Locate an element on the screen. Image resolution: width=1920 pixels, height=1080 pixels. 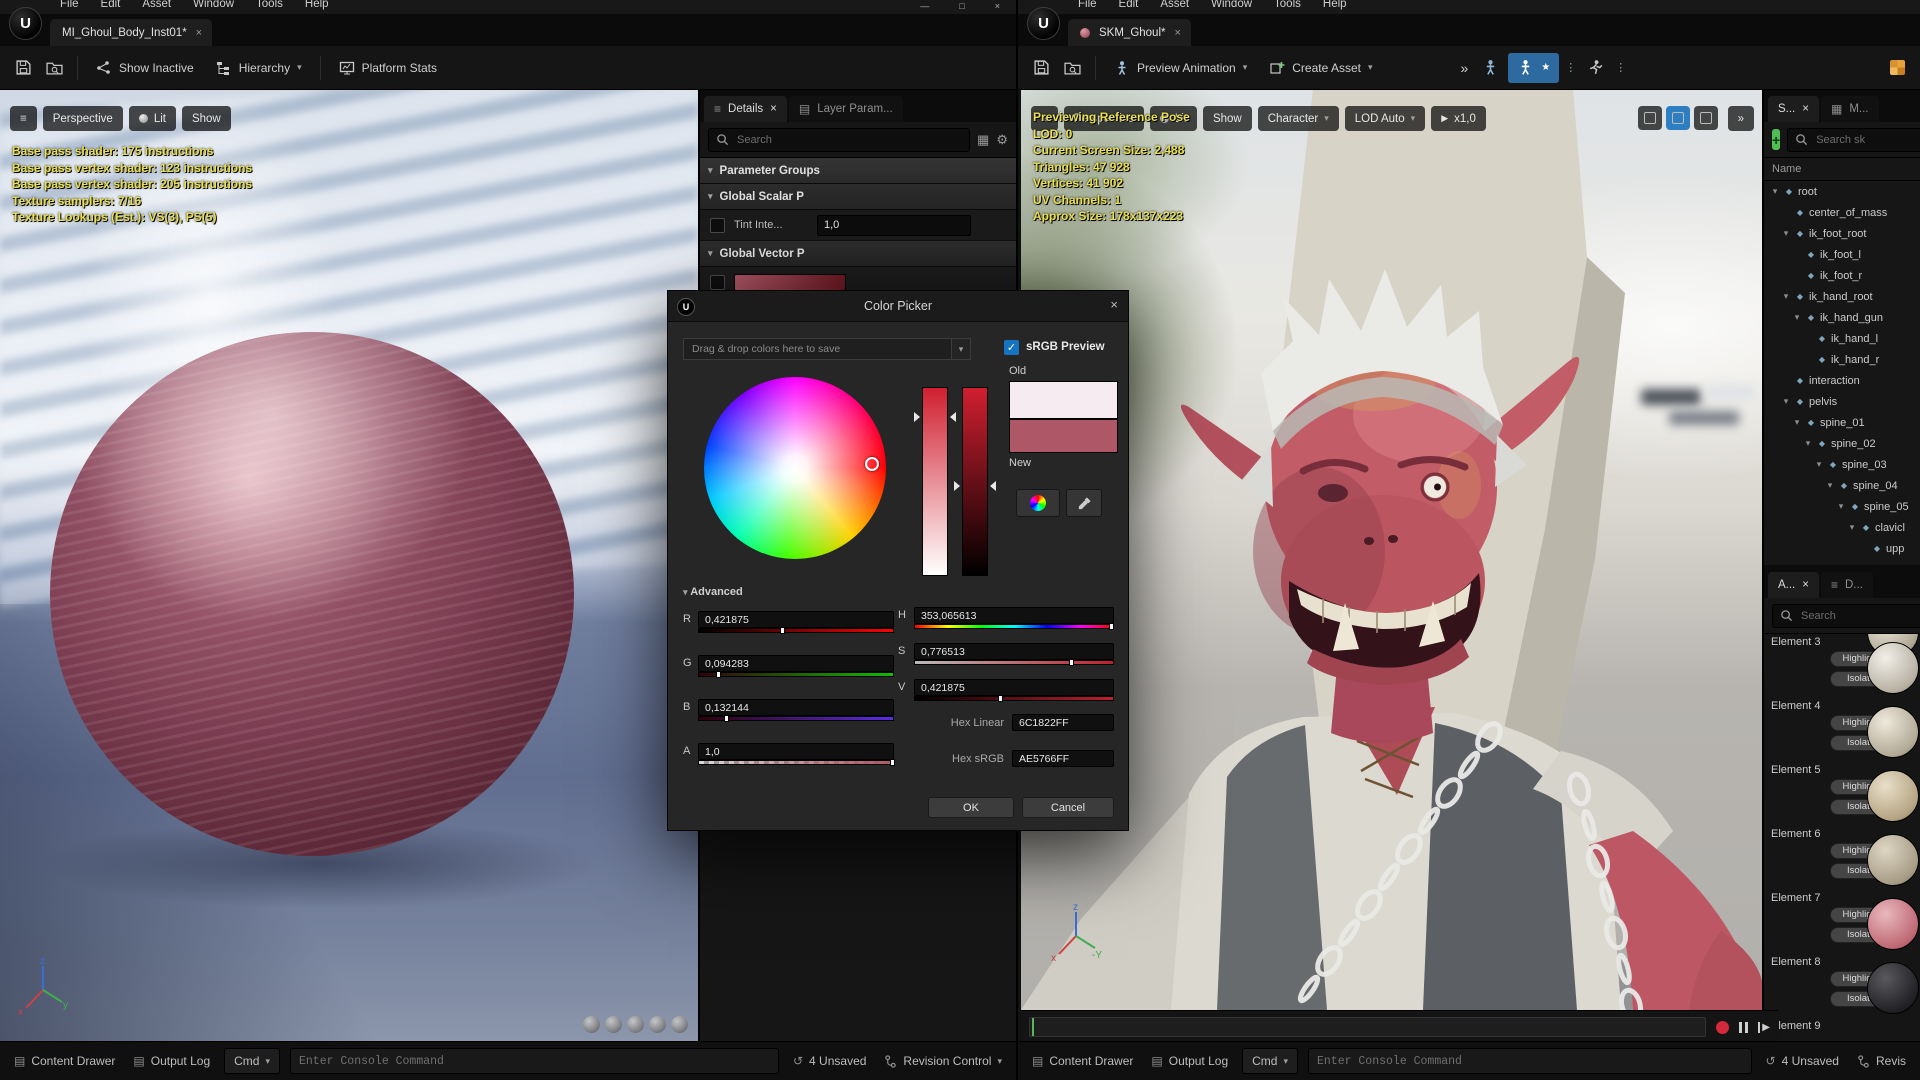
tab-skeleton-tree: S... × is located at coordinates (1793, 109).